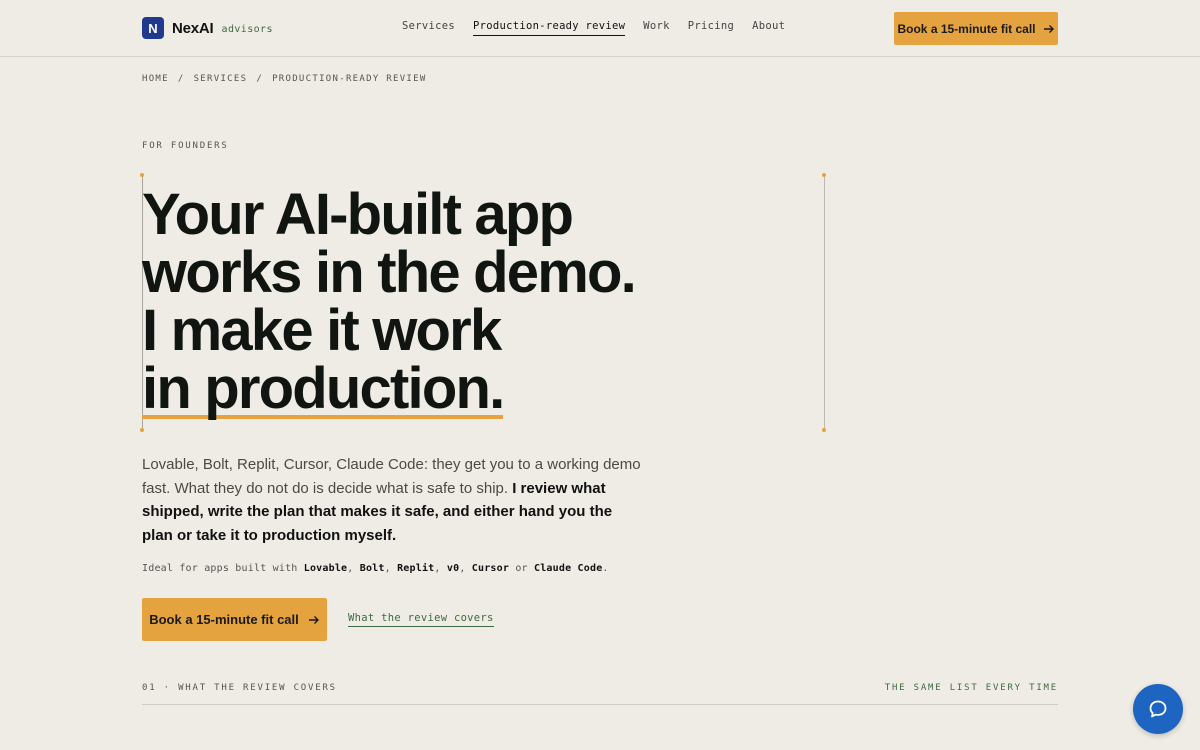 The image size is (1200, 750). What do you see at coordinates (428, 28) in the screenshot?
I see `nav-item-services: Services` at bounding box center [428, 28].